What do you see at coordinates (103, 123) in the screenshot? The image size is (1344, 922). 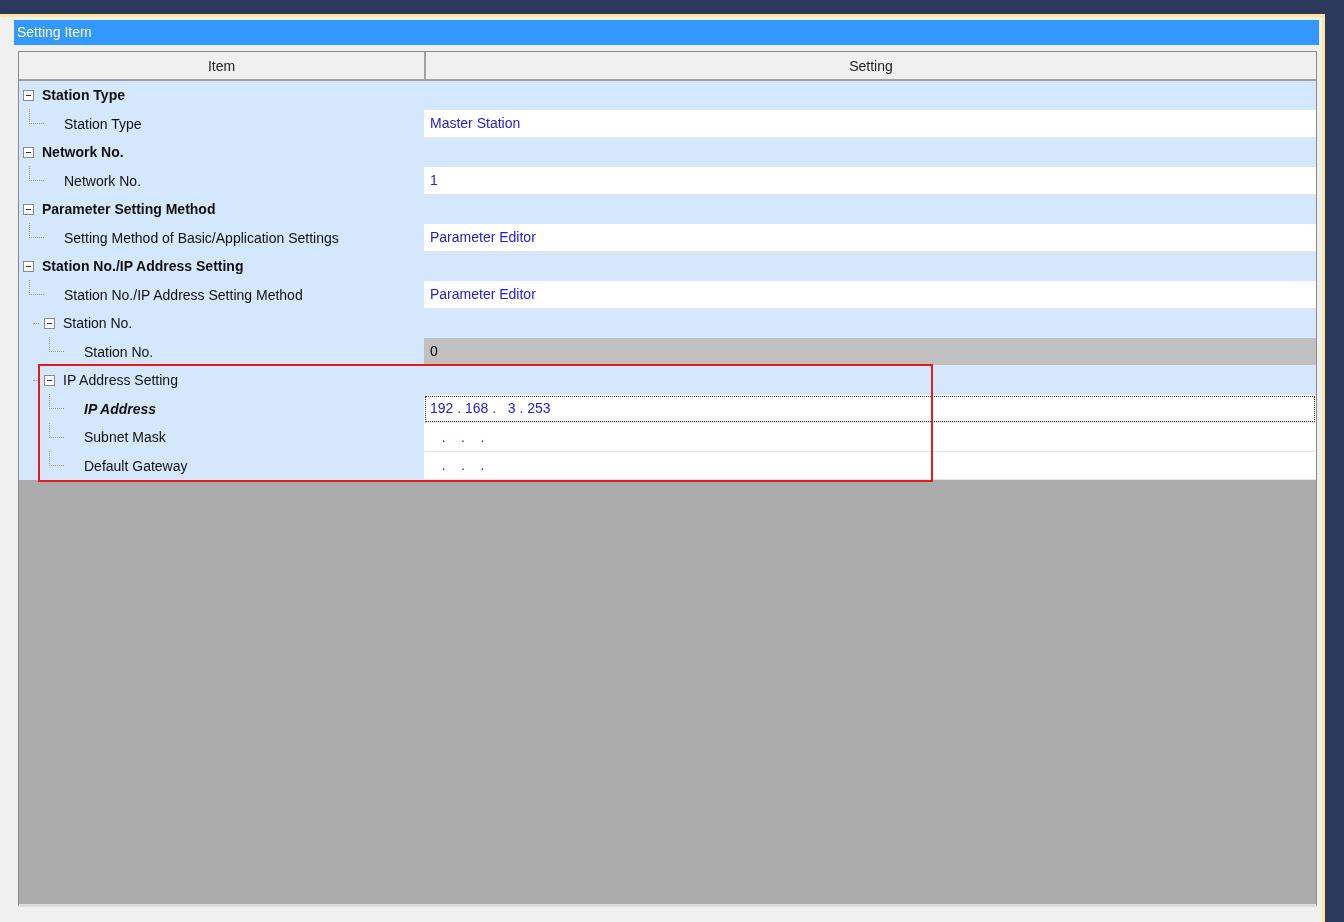 I see `setting-label: Station Type` at bounding box center [103, 123].